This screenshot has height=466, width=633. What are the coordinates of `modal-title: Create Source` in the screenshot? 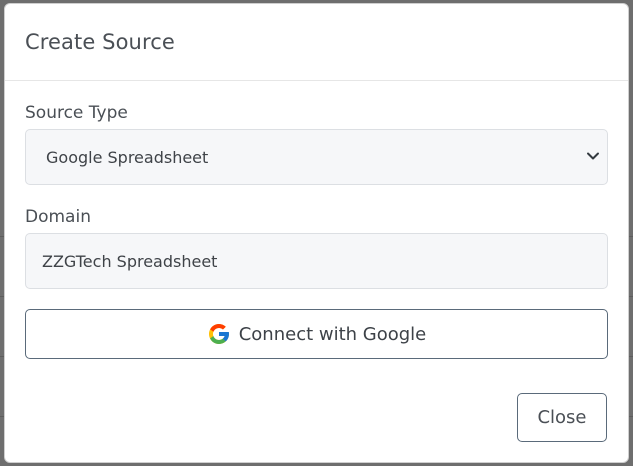 It's located at (100, 42).